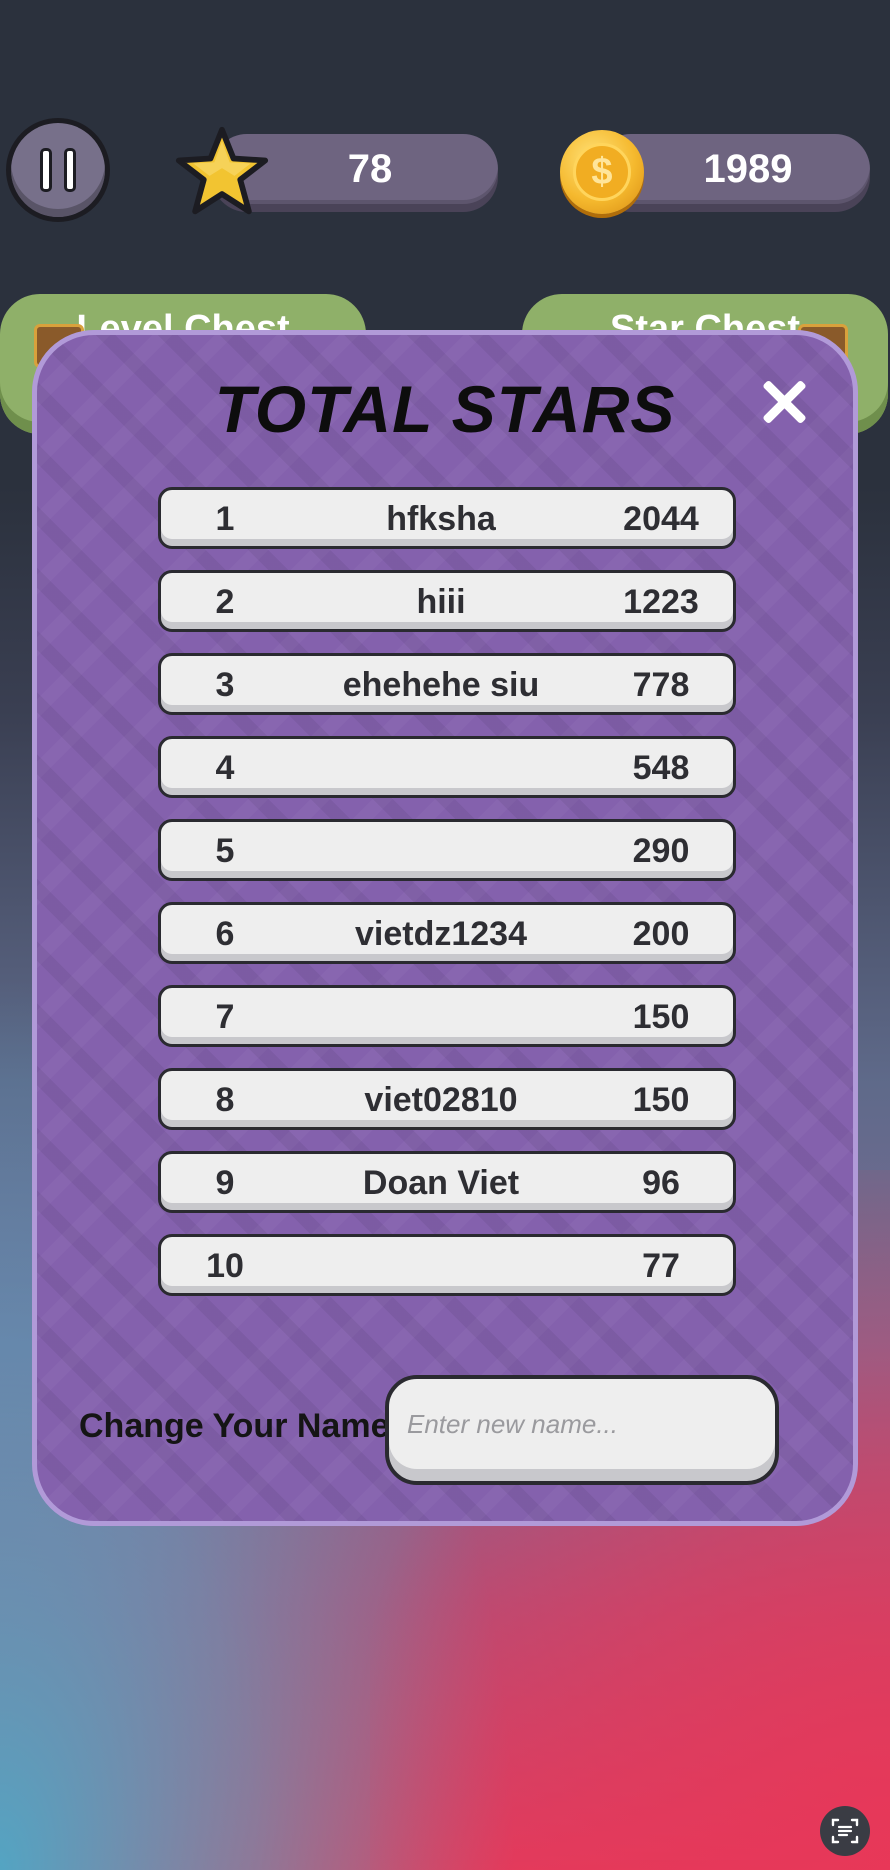 This screenshot has height=1870, width=890. What do you see at coordinates (225, 685) in the screenshot?
I see `rank: 3` at bounding box center [225, 685].